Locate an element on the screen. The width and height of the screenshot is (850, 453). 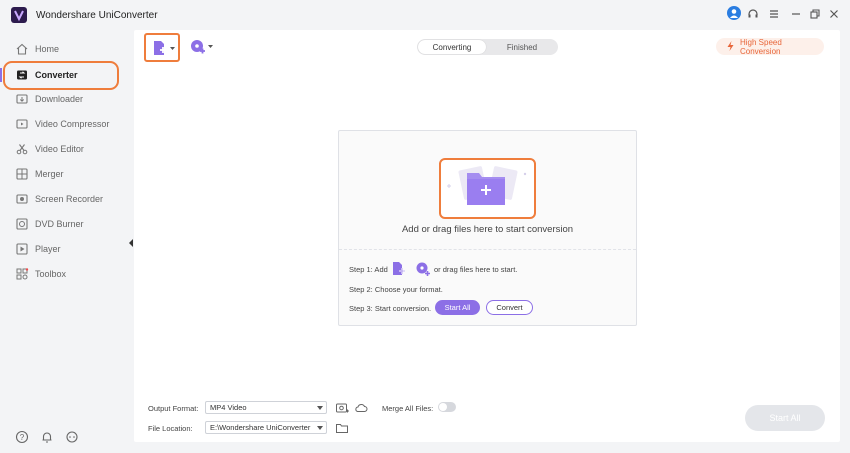
sidebar-item-toolbox: Toolbox is located at coordinates (67, 274).